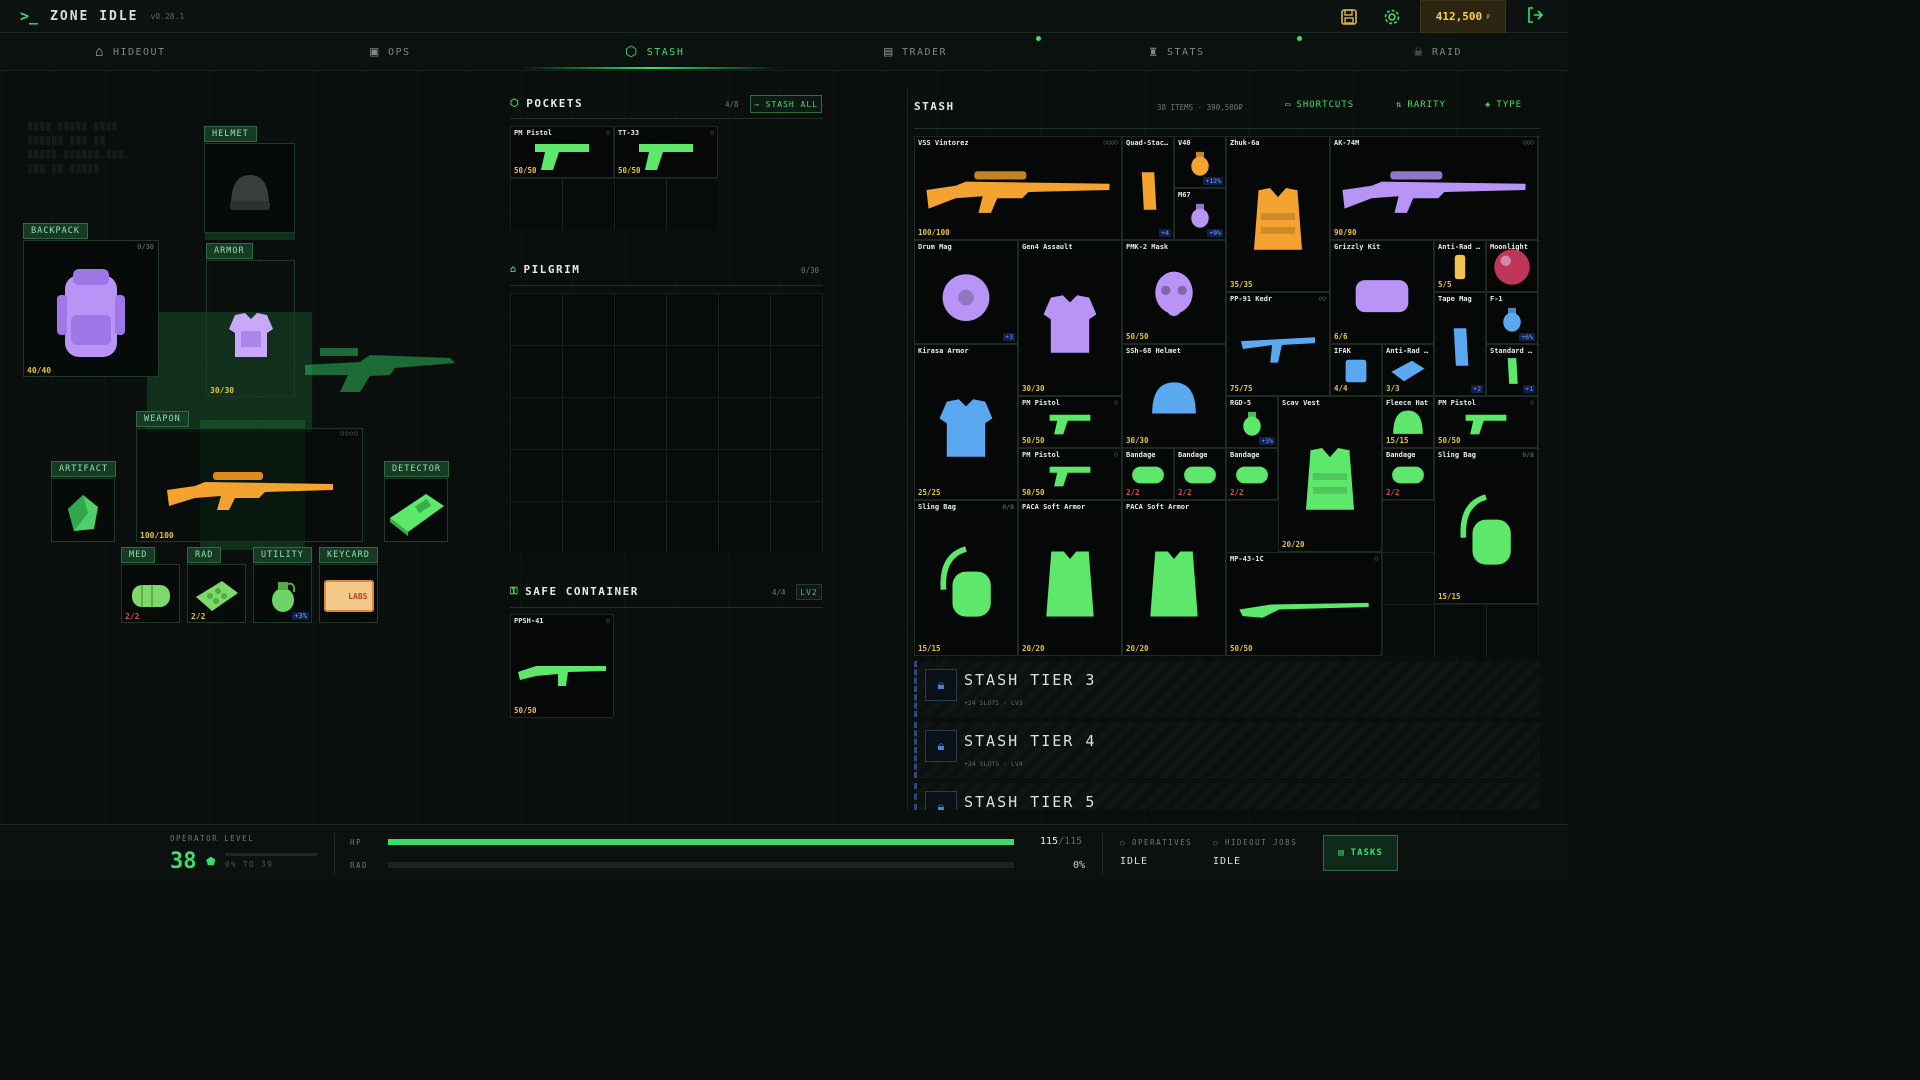  I want to click on tasks-button: ▤ TASKS, so click(1360, 853).